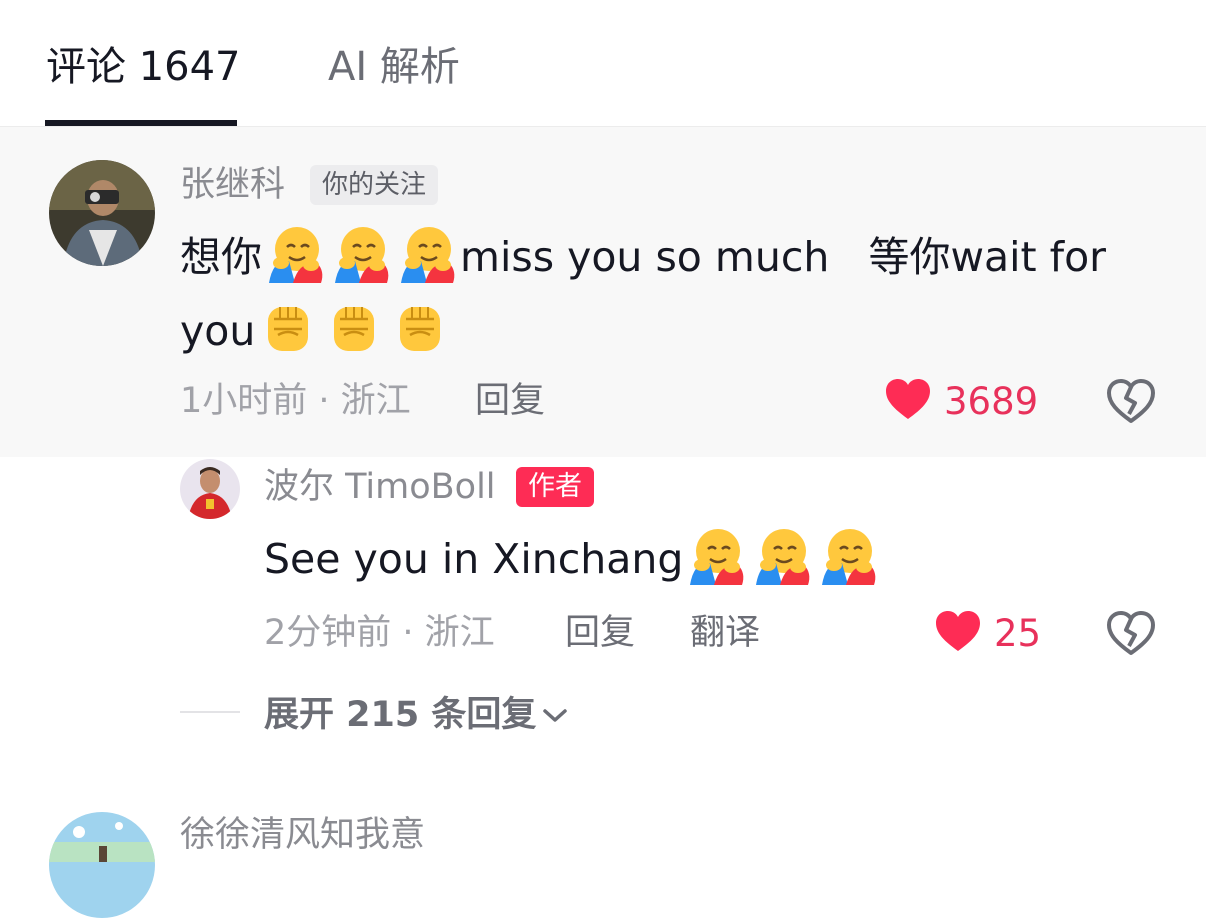 The height and width of the screenshot is (918, 1206). Describe the element at coordinates (660, 294) in the screenshot. I see `comment-text: 想你 miss you so much 等你wait for you` at that location.